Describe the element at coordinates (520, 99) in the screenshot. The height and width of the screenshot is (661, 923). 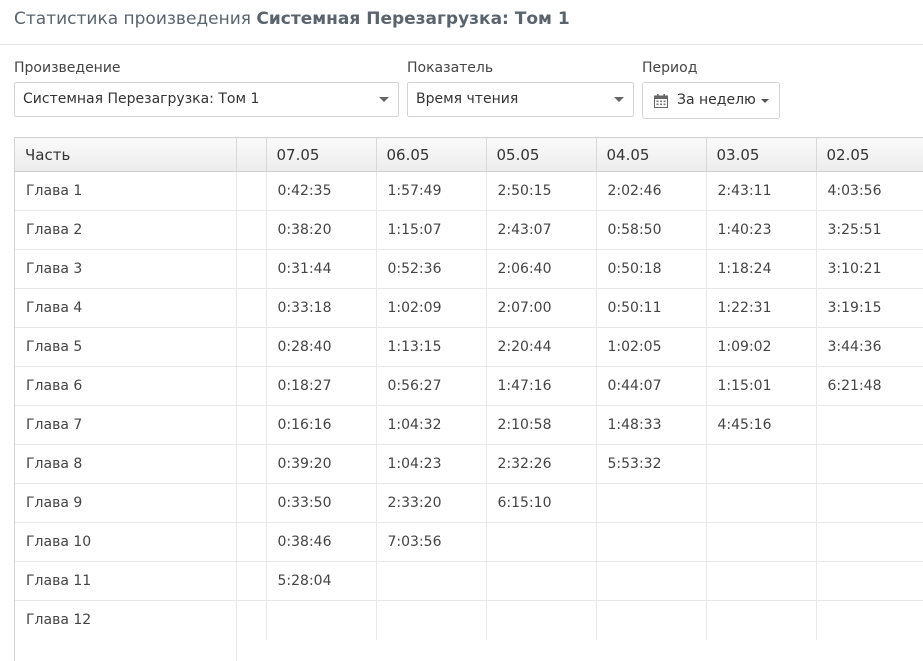
I see `metric-select: Время чтения` at that location.